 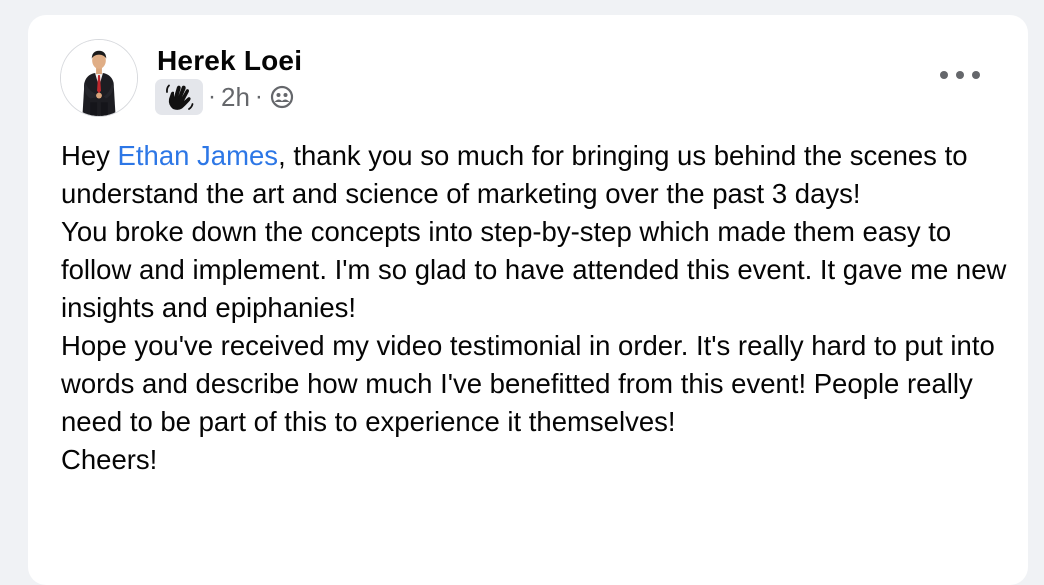 I want to click on avatar, so click(x=99, y=78).